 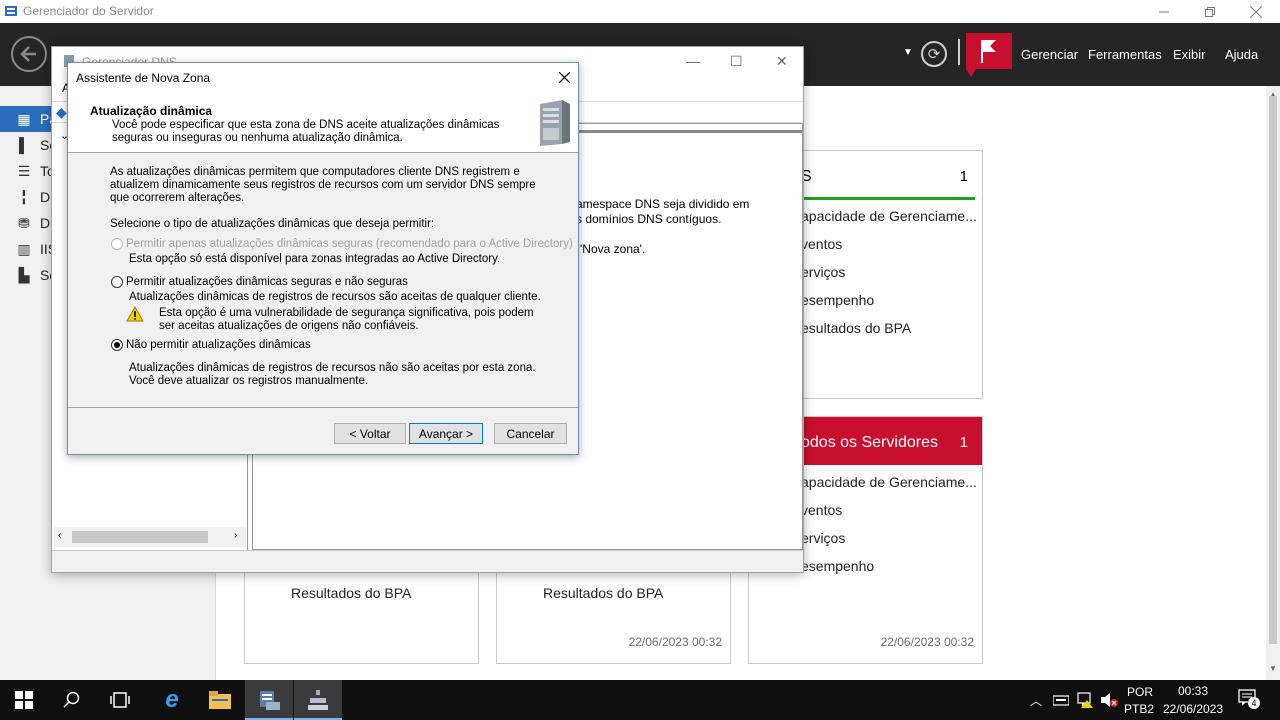 What do you see at coordinates (908, 52) in the screenshot?
I see `dropdown-icon: ▼` at bounding box center [908, 52].